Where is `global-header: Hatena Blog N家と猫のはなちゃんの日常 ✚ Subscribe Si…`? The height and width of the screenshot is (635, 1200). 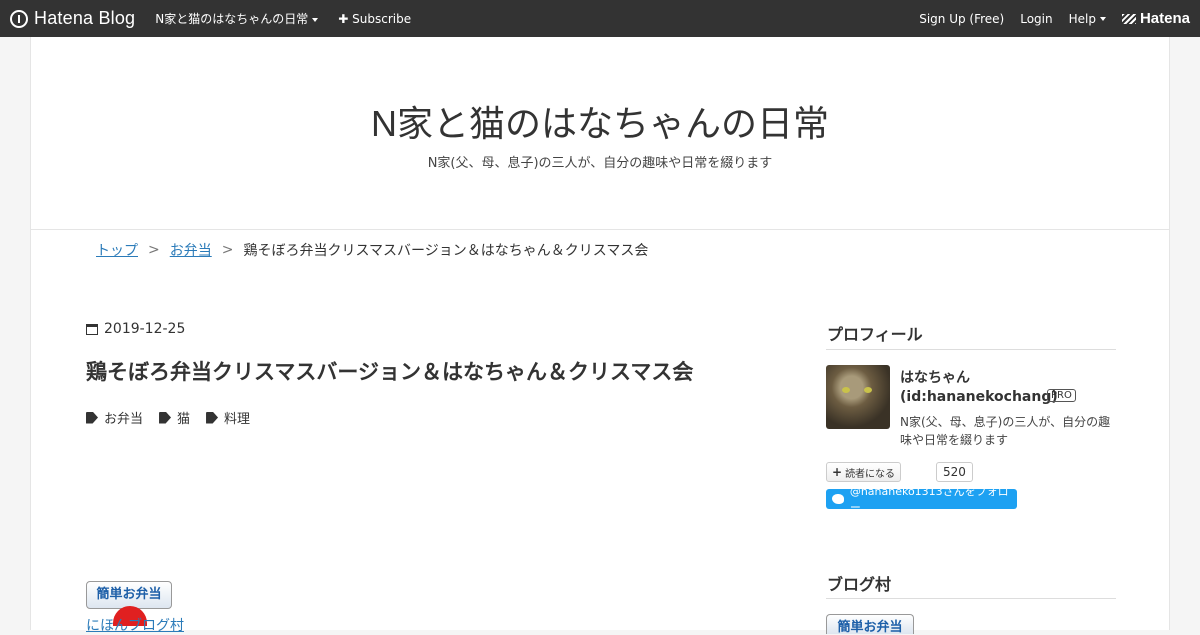
global-header: Hatena Blog N家と猫のはなちゃんの日常 ✚ Subscribe Si… is located at coordinates (600, 18).